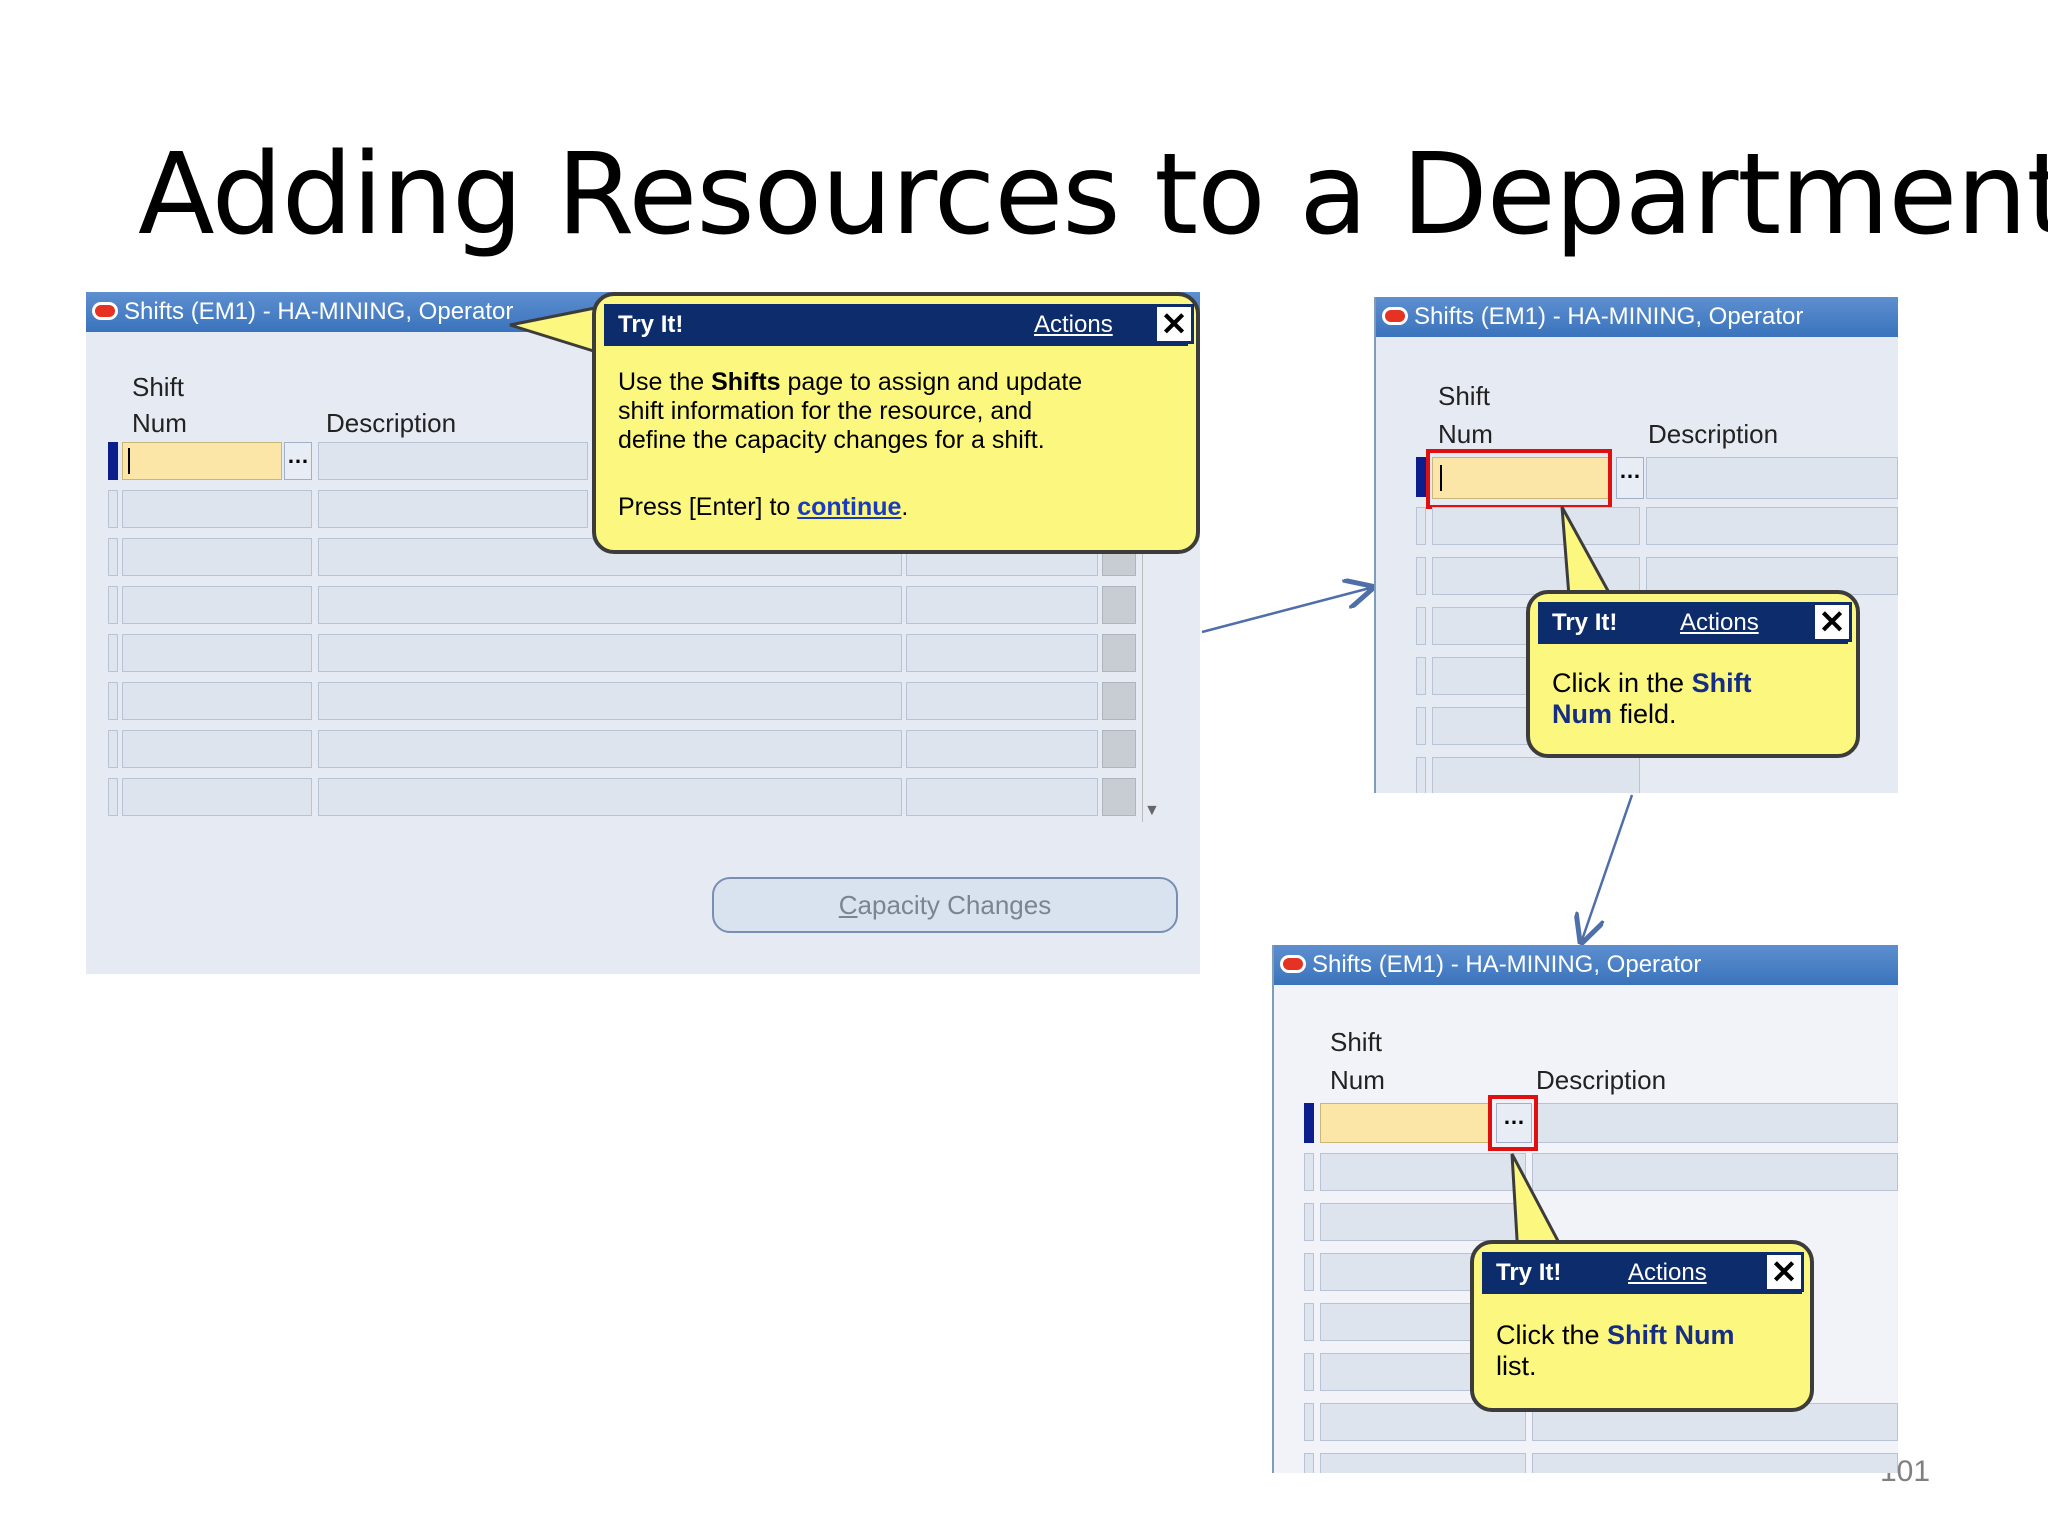 The width and height of the screenshot is (2048, 1536). Describe the element at coordinates (1671, 1335) in the screenshot. I see `text-bold: Shift Num` at that location.